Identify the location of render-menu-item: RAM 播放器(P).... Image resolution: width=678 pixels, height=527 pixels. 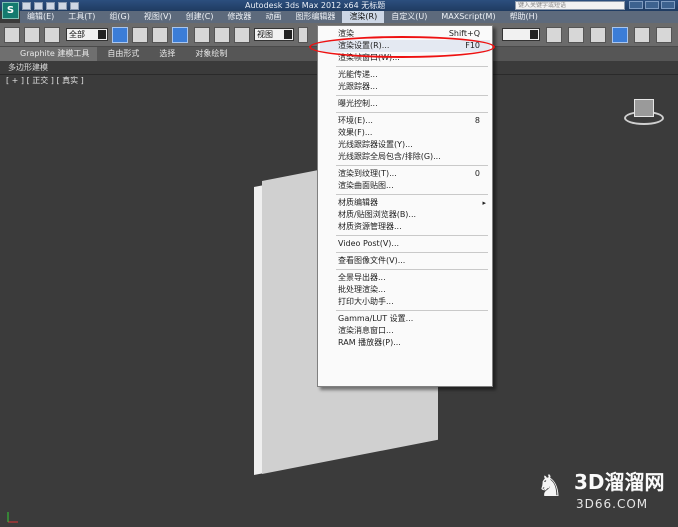
(411, 343).